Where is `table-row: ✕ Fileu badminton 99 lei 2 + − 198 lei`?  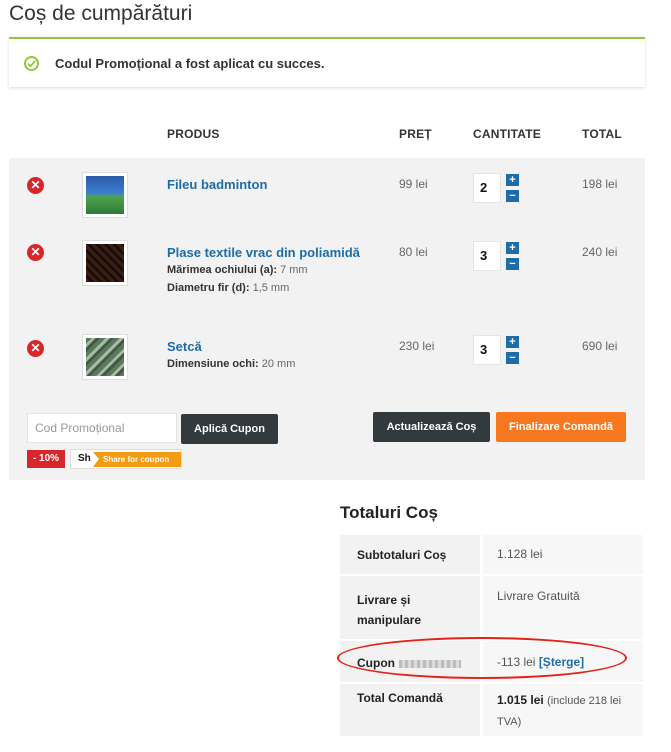
table-row: ✕ Fileu badminton 99 lei 2 + − 198 lei is located at coordinates (327, 192).